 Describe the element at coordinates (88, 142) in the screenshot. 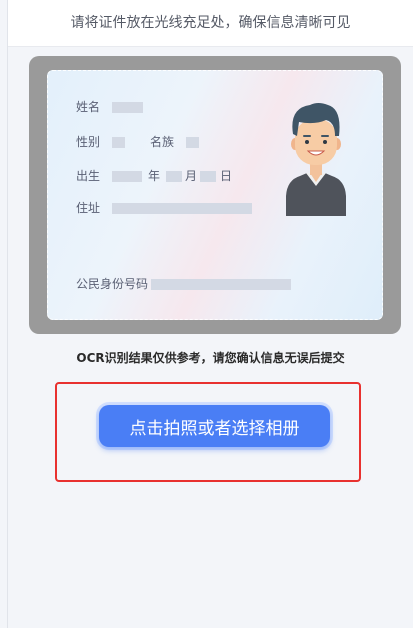

I see `gender-label: 性别` at that location.